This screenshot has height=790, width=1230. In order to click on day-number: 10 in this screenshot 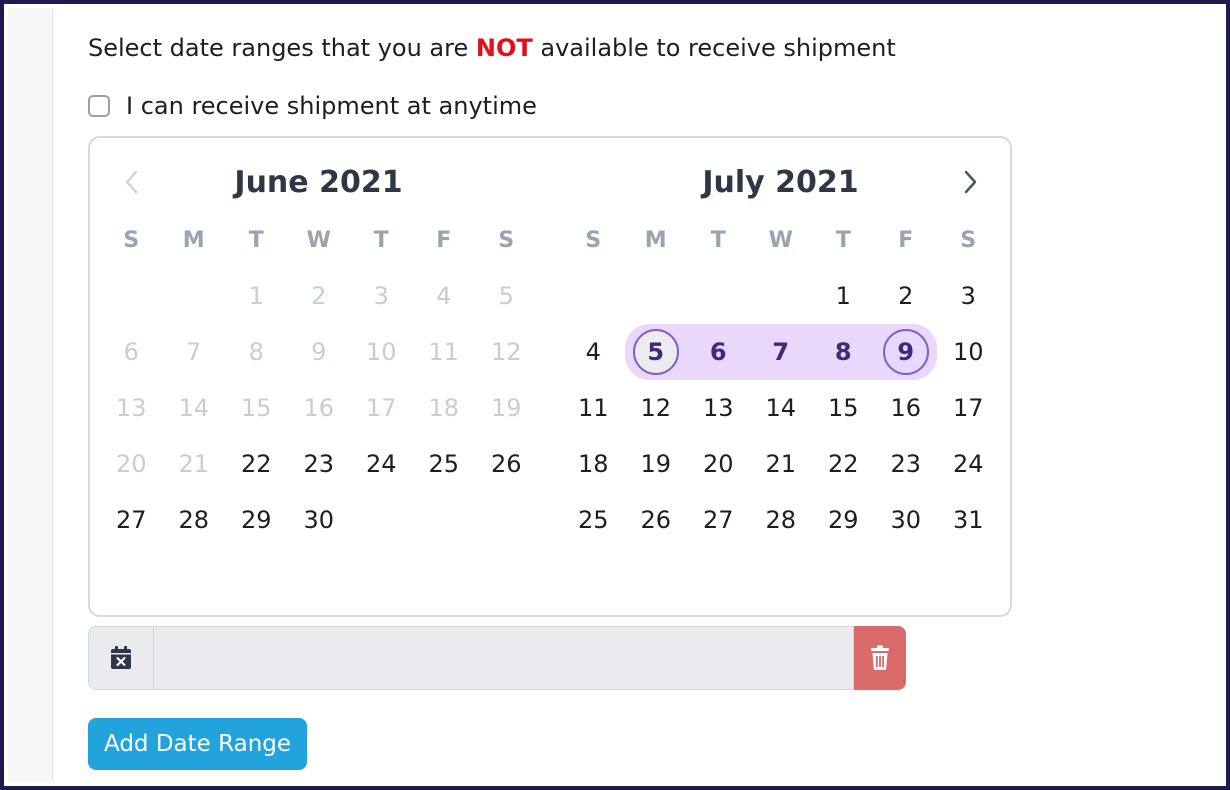, I will do `click(381, 352)`.